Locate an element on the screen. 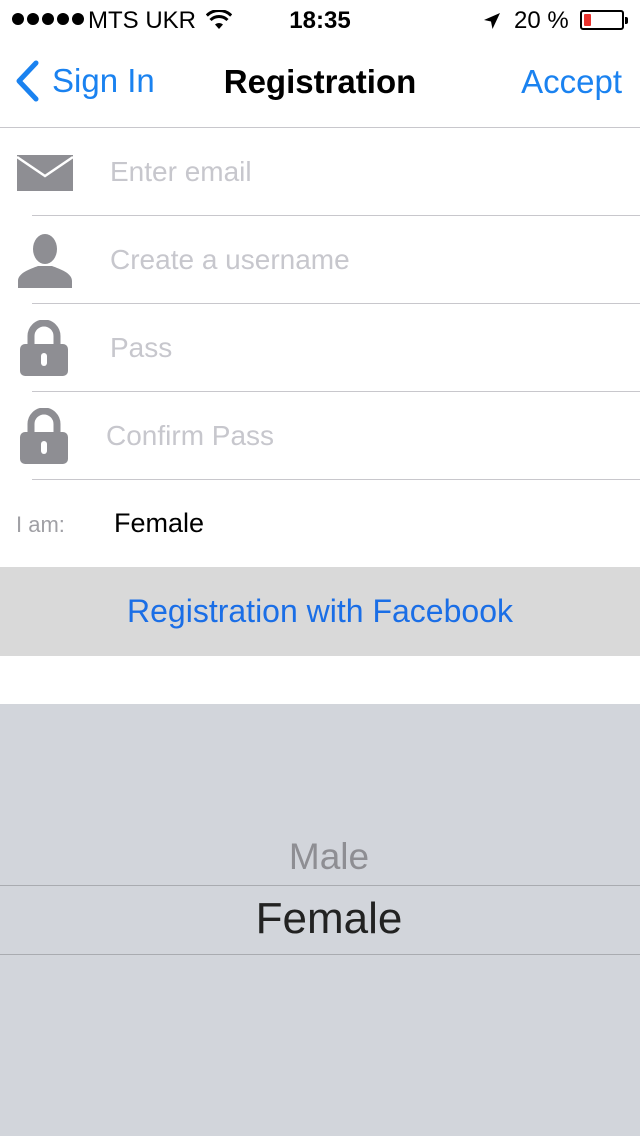  picker-selection-line-top is located at coordinates (320, 885).